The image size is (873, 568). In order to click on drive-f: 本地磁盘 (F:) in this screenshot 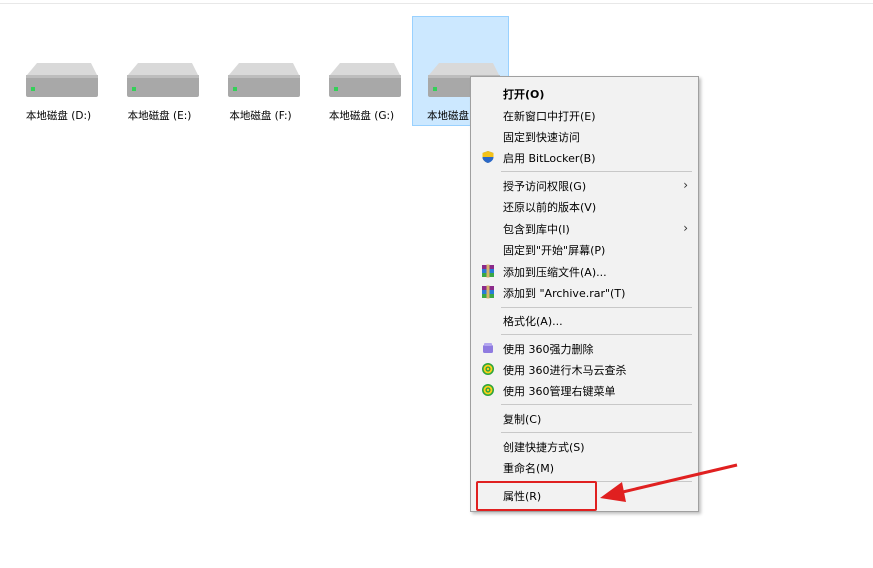, I will do `click(260, 71)`.